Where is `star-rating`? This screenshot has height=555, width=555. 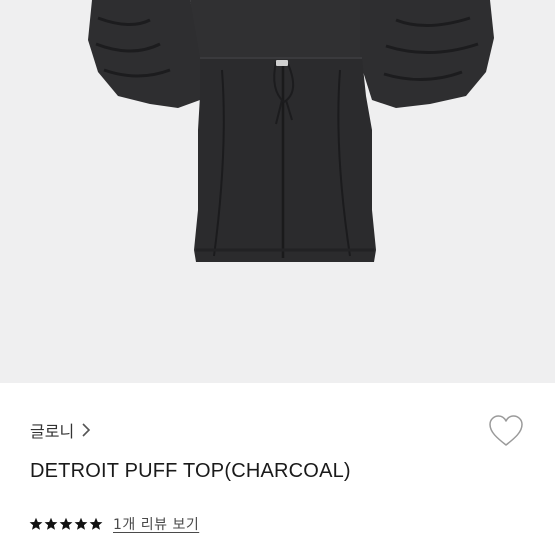 star-rating is located at coordinates (66, 524).